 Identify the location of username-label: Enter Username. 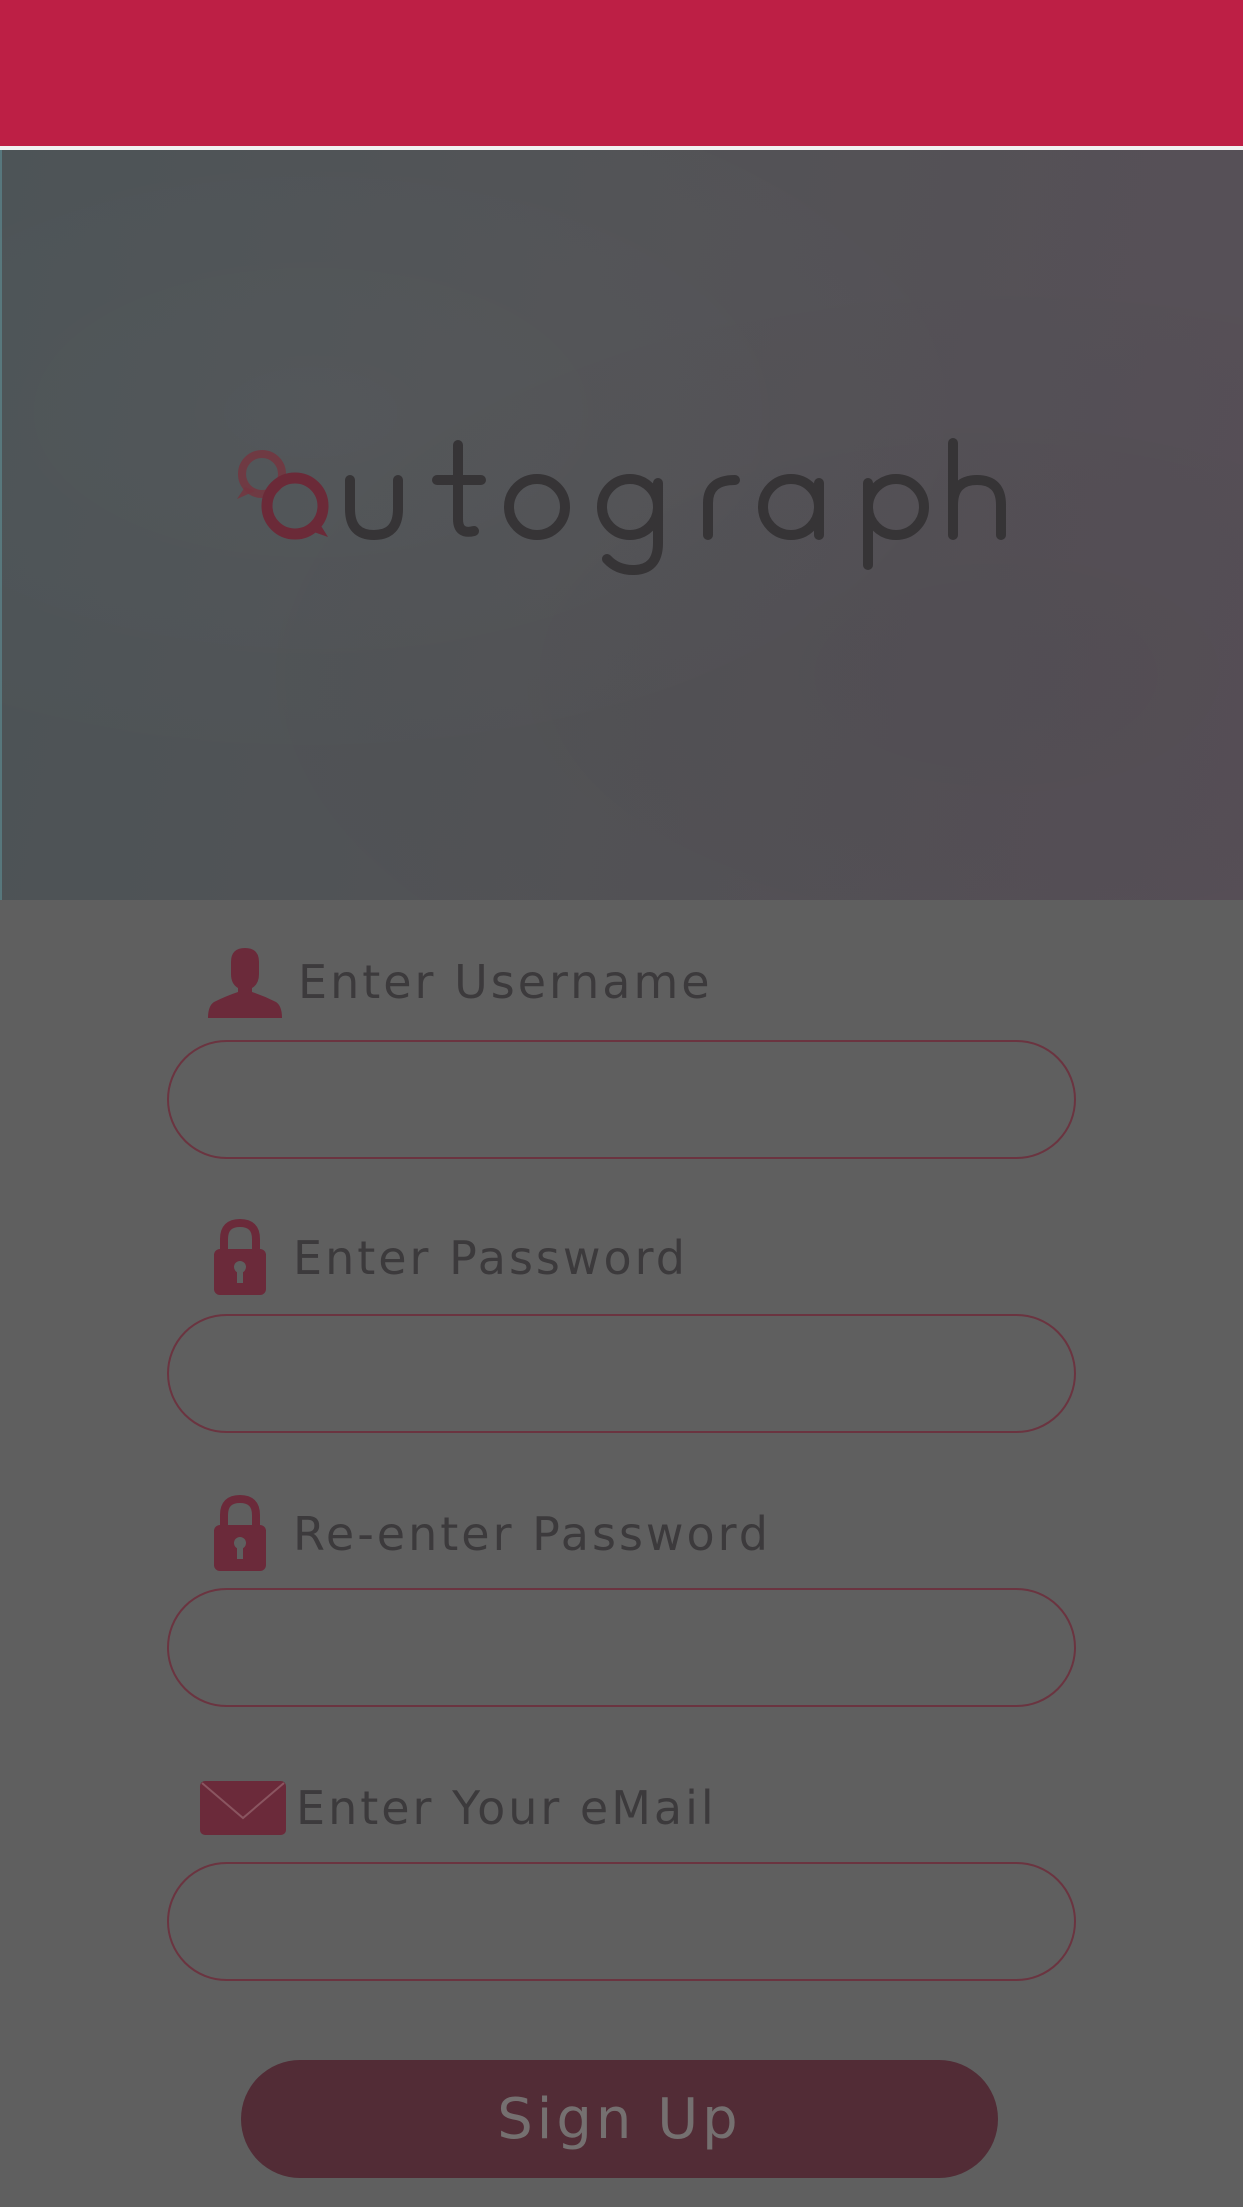
(505, 982).